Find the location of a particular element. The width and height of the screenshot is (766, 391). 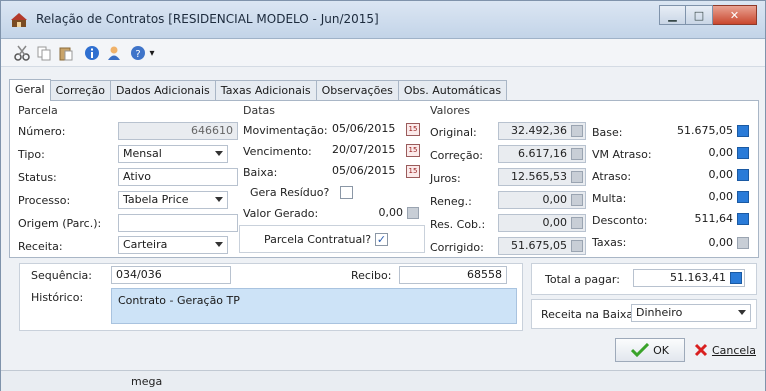

multa-label: Multa: is located at coordinates (609, 198).